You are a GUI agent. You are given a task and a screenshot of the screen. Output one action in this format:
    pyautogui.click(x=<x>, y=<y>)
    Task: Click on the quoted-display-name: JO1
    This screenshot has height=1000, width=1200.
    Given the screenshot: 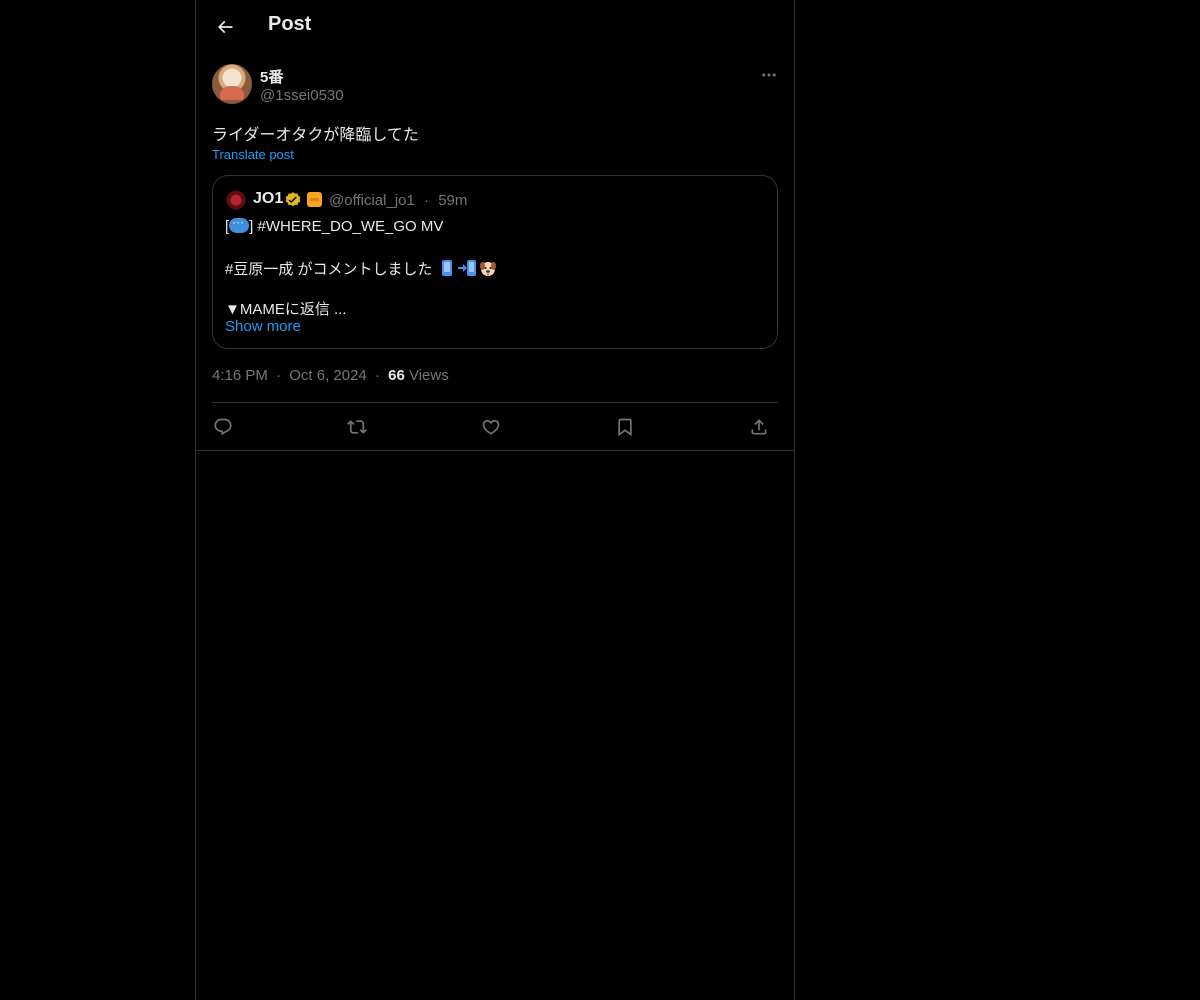 What is the action you would take?
    pyautogui.click(x=268, y=198)
    